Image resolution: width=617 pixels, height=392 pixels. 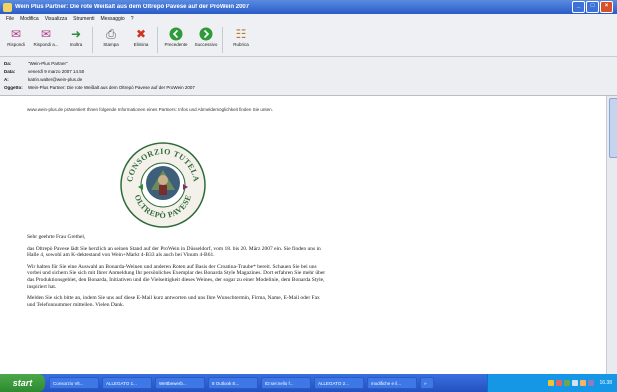 I want to click on forward-button: ➜ Inoltra, so click(x=76, y=35).